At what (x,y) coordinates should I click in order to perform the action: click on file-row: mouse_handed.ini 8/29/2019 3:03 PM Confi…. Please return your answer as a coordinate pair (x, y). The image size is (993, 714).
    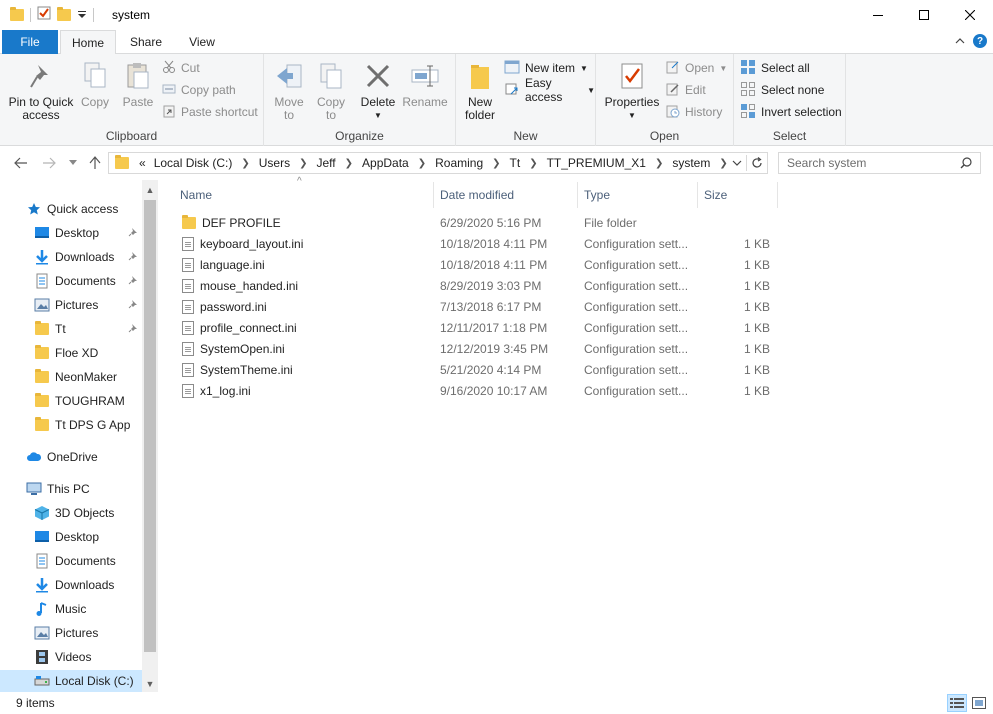
    Looking at the image, I should click on (476, 285).